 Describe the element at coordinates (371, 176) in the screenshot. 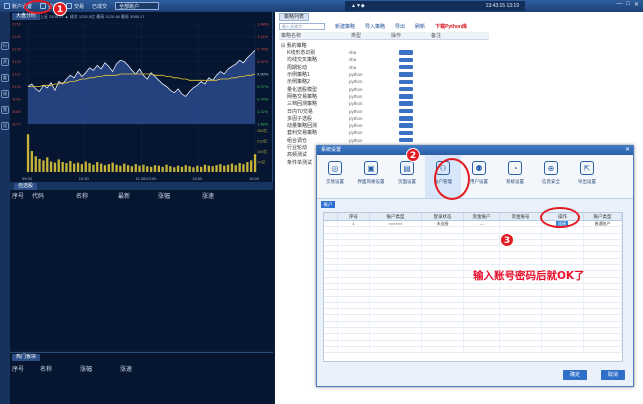

I see `settings-category-1: ▣ 界面风格设置` at that location.